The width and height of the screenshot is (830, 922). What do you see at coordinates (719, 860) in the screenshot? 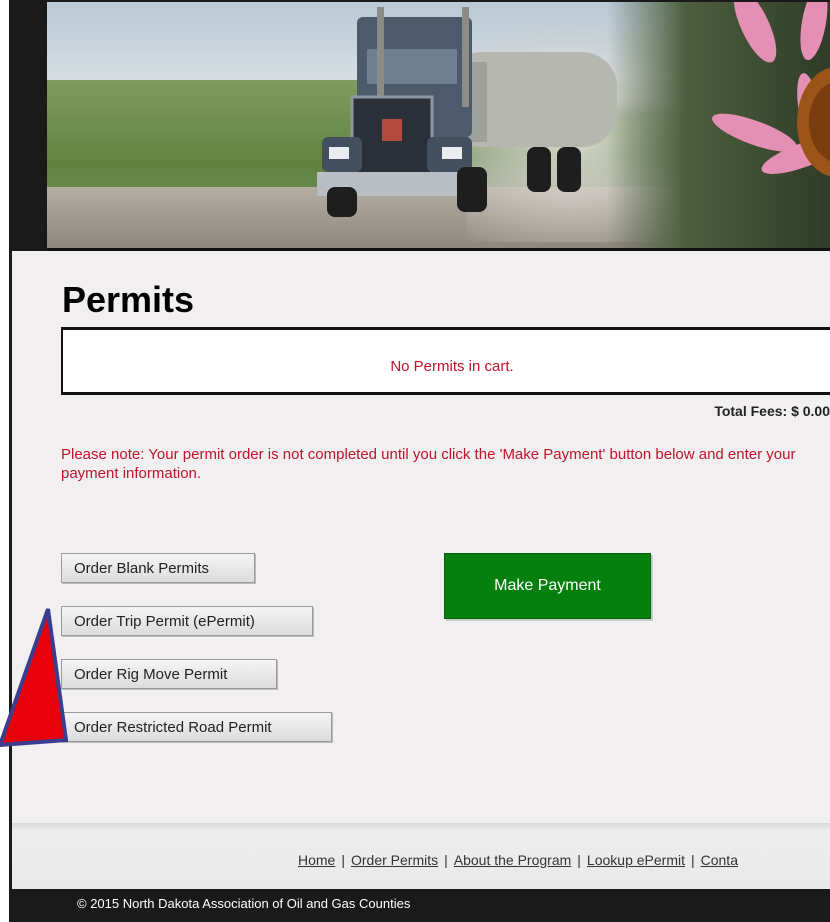
I see `footer-link-contact: Conta` at bounding box center [719, 860].